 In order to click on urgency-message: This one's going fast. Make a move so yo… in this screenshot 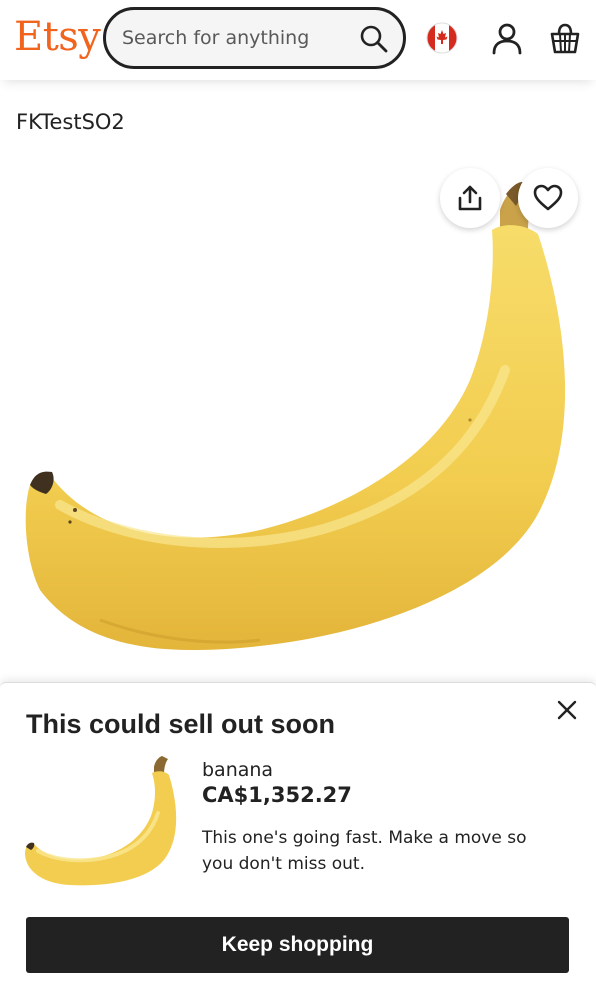, I will do `click(364, 851)`.